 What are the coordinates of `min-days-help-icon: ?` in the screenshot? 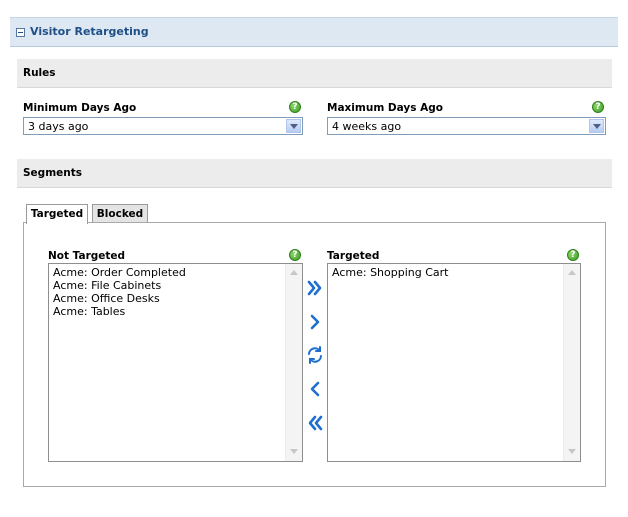 It's located at (295, 107).